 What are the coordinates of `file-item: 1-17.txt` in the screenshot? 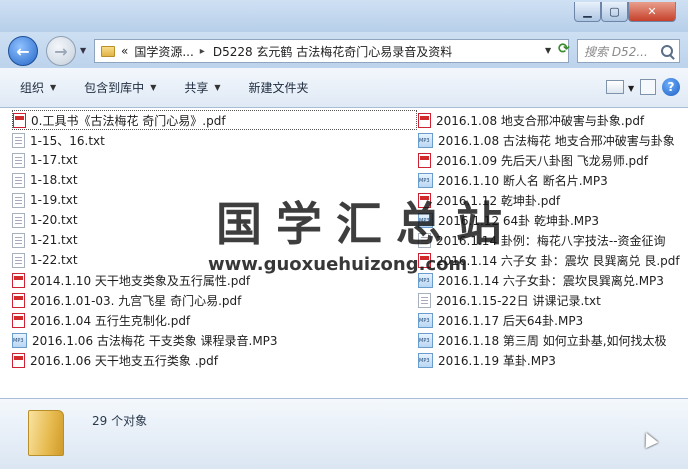 It's located at (214, 160).